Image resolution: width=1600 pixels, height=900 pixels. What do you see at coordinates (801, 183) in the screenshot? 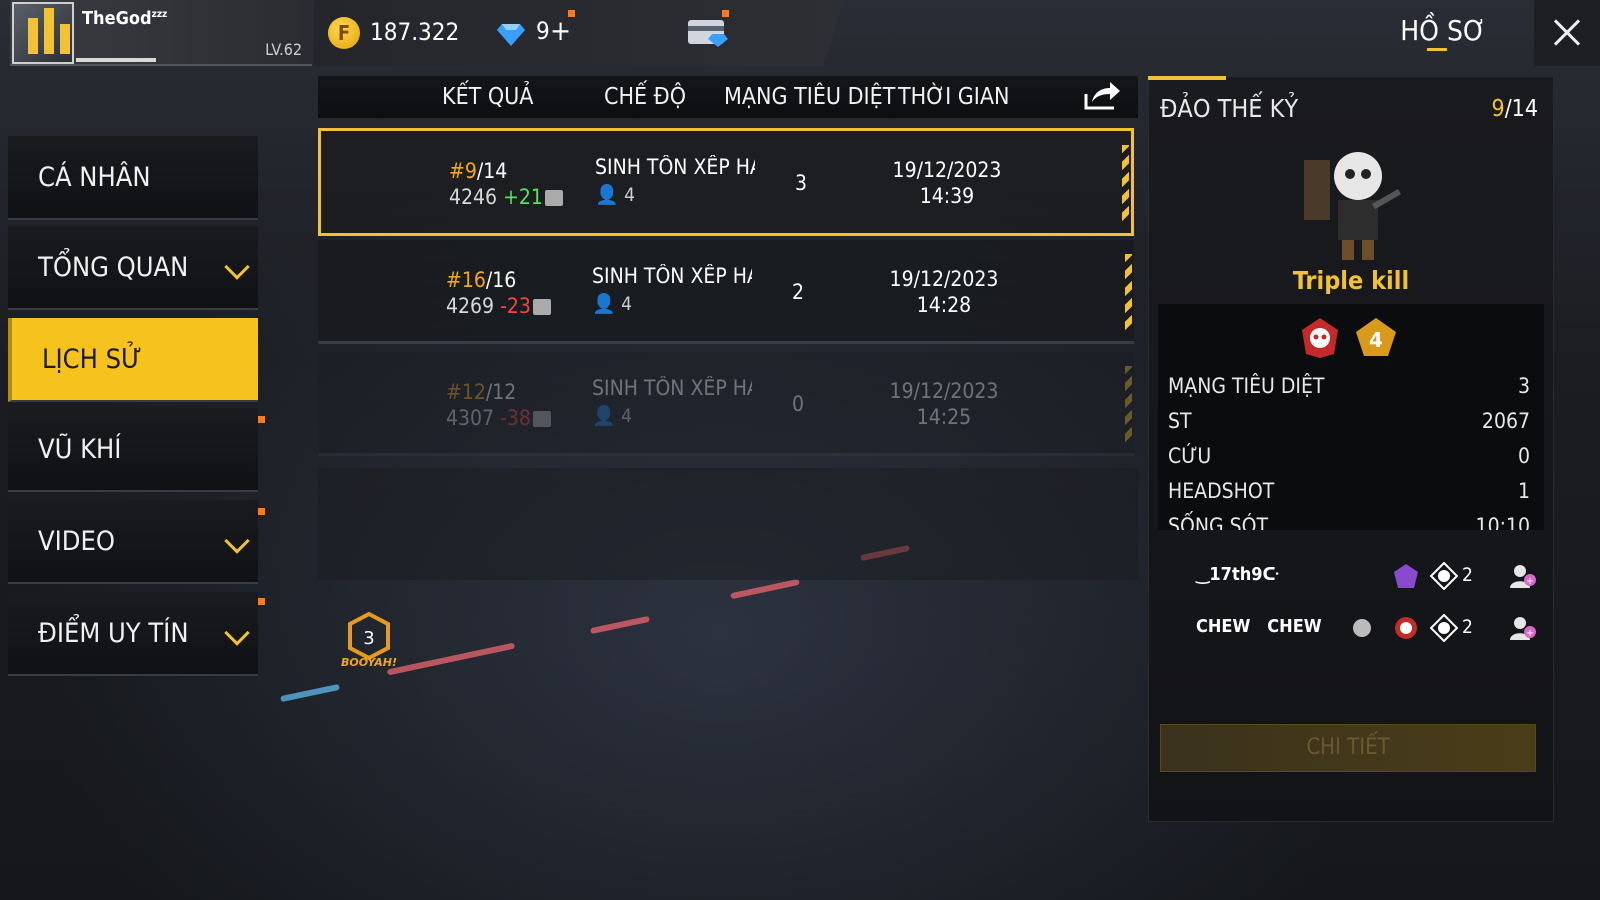
I see `match-kills: 3` at bounding box center [801, 183].